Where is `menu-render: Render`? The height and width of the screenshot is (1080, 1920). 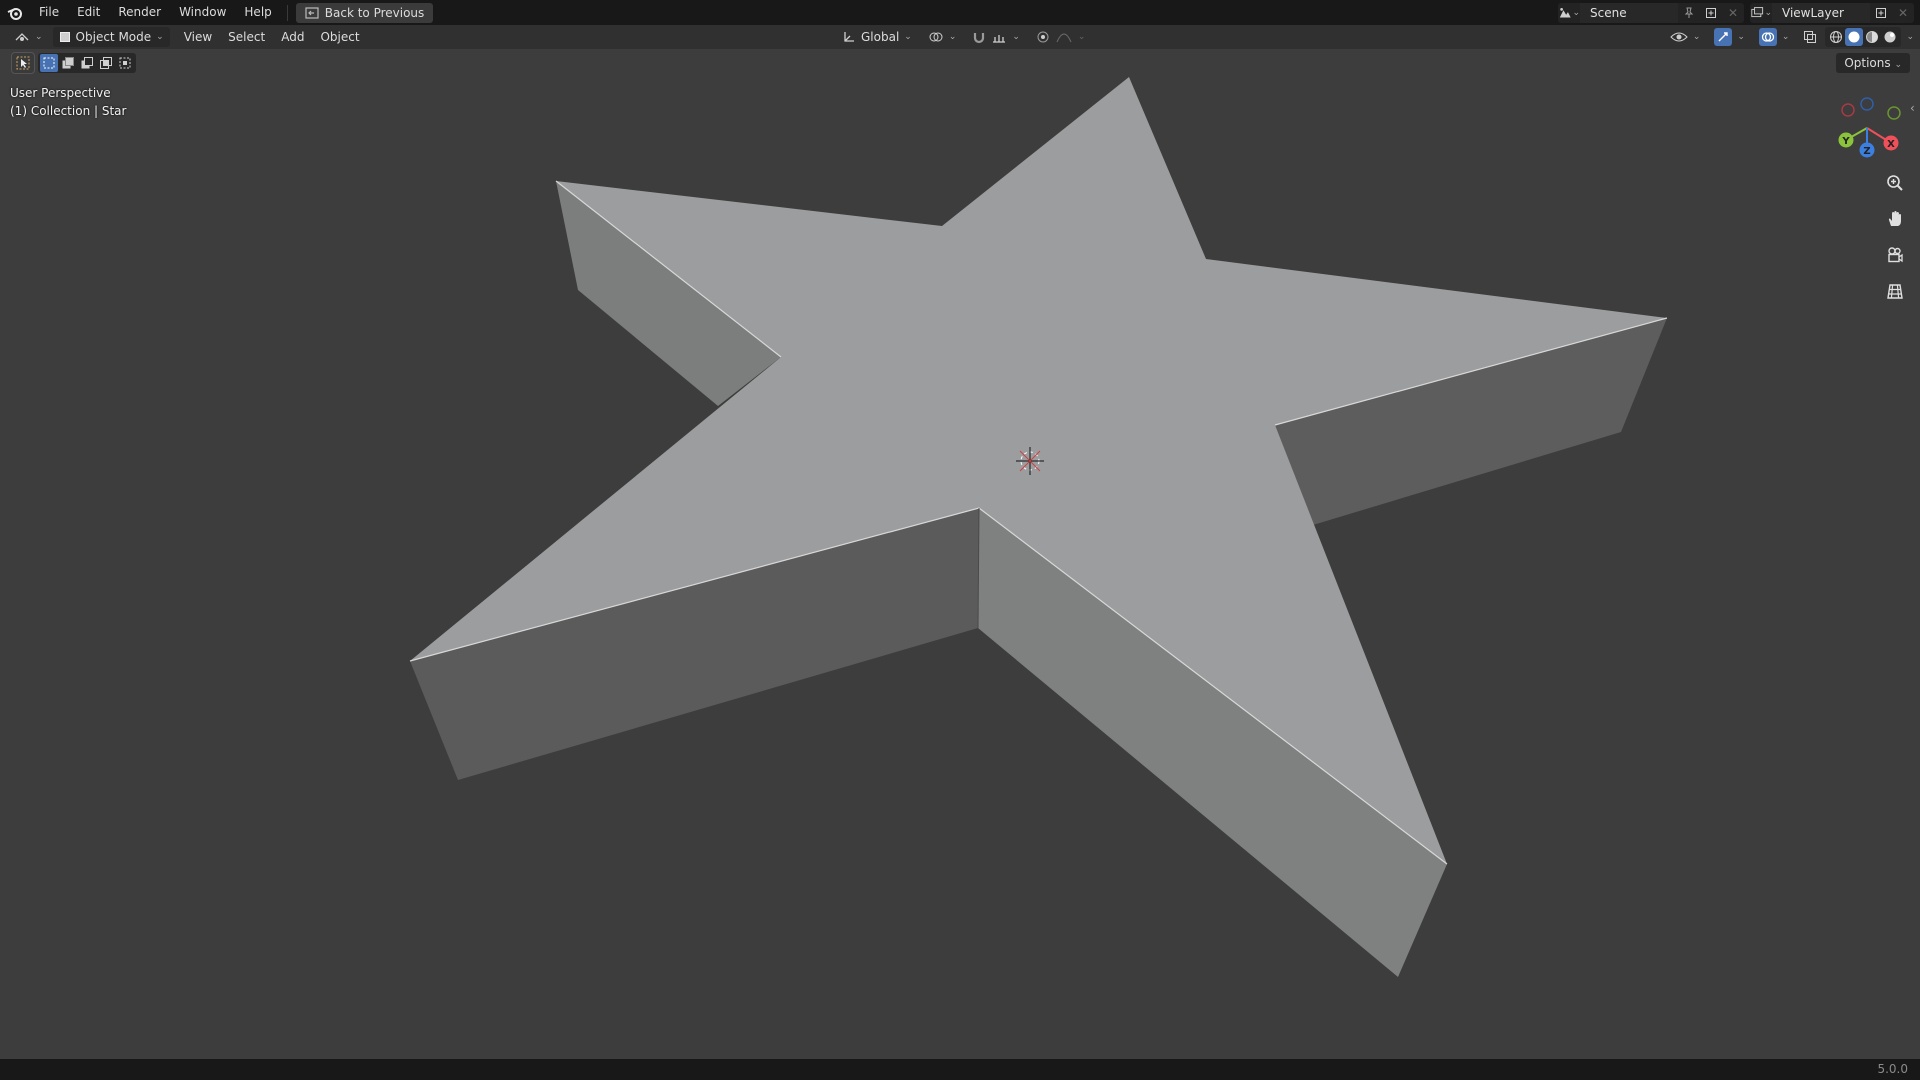
menu-render: Render is located at coordinates (139, 12).